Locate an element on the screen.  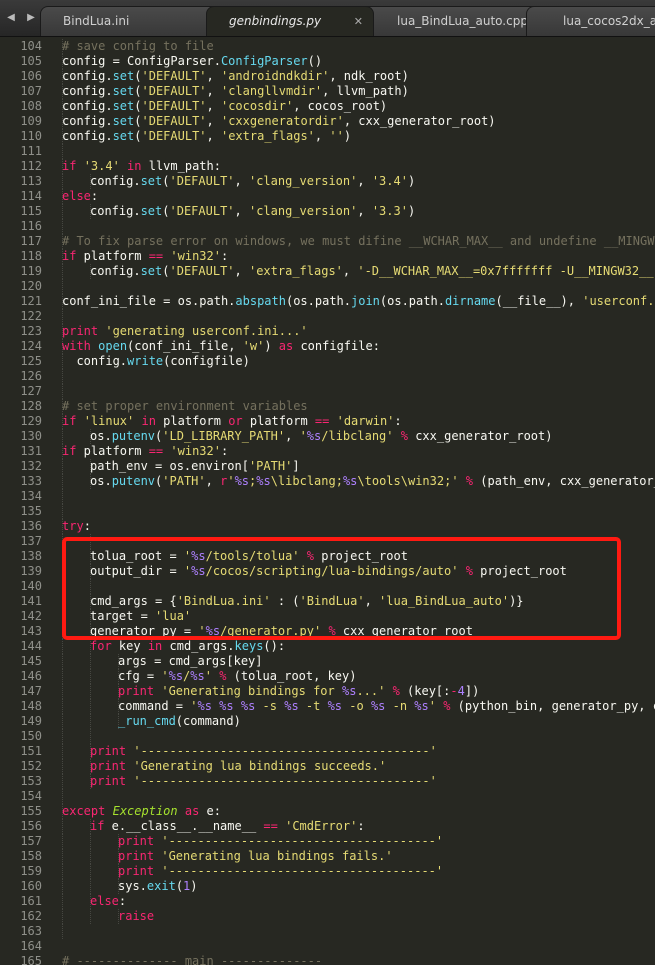
code-line: 161 else: is located at coordinates (327, 901).